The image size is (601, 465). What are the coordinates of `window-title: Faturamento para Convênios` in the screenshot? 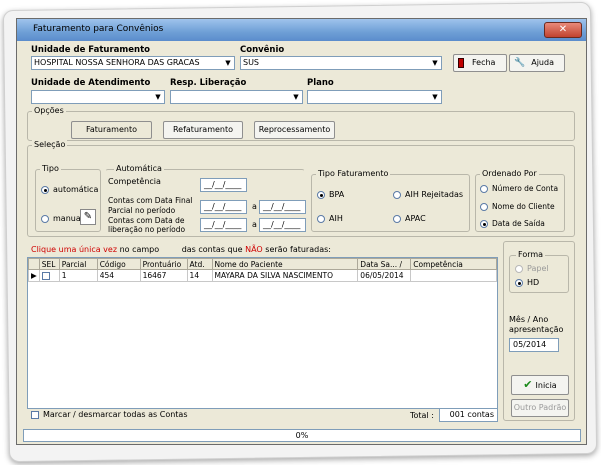 It's located at (98, 29).